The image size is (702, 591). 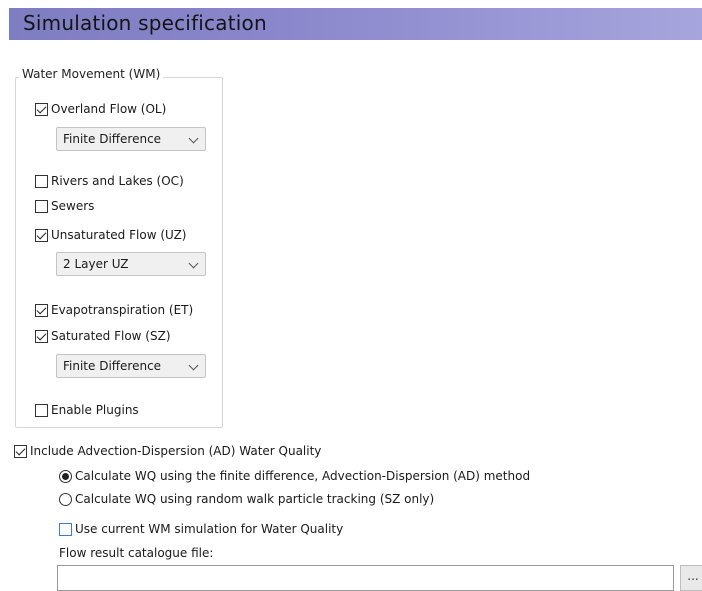 I want to click on sewers-checkbox: Sewers, so click(x=64, y=206).